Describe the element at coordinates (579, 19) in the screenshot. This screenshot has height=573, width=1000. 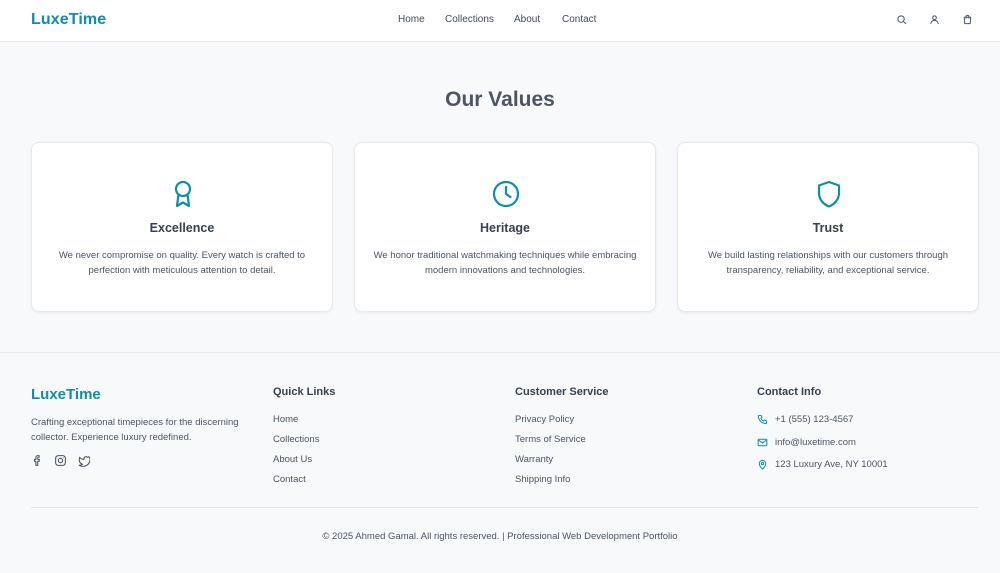
I see `nav-item-contact: Contact` at that location.